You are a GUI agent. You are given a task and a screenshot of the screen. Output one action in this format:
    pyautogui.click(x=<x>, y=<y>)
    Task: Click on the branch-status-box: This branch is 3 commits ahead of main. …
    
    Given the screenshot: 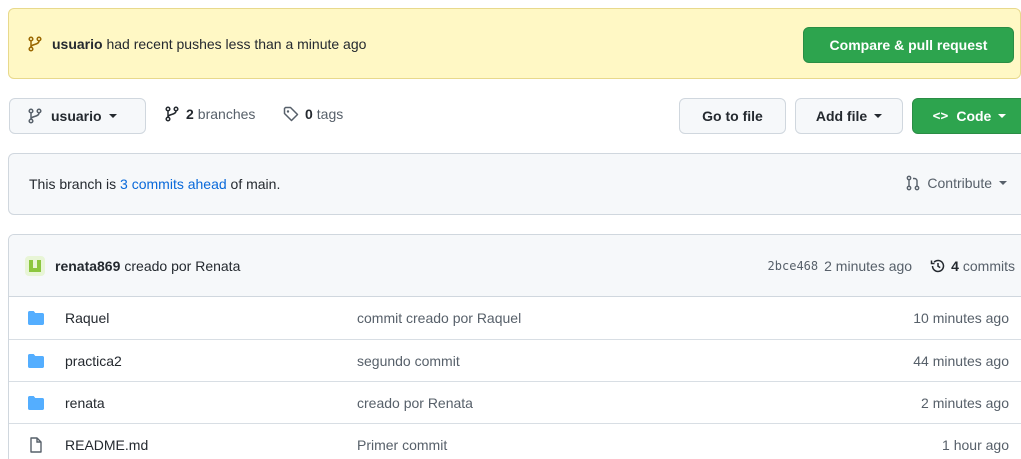 What is the action you would take?
    pyautogui.click(x=514, y=184)
    